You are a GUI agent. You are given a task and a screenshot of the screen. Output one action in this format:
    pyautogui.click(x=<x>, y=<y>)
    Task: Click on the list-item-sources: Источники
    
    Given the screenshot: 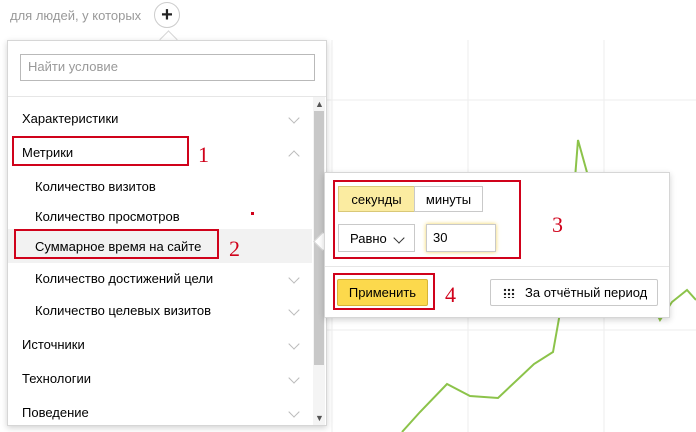 What is the action you would take?
    pyautogui.click(x=160, y=344)
    